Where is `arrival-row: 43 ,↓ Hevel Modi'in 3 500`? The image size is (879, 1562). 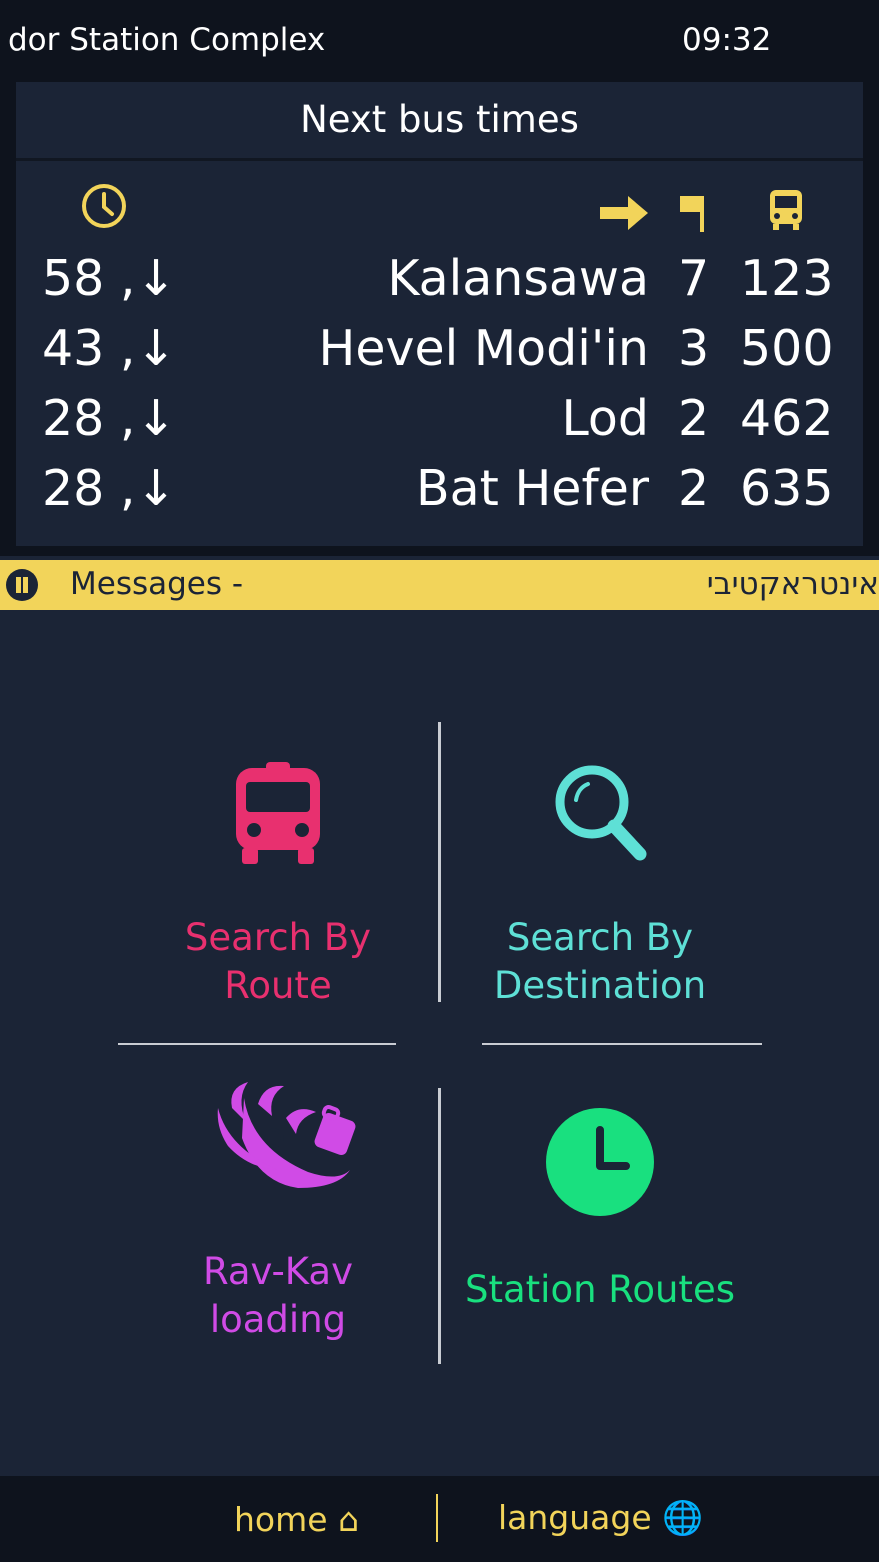
arrival-row: 43 ,↓ Hevel Modi'in 3 500 is located at coordinates (439, 355).